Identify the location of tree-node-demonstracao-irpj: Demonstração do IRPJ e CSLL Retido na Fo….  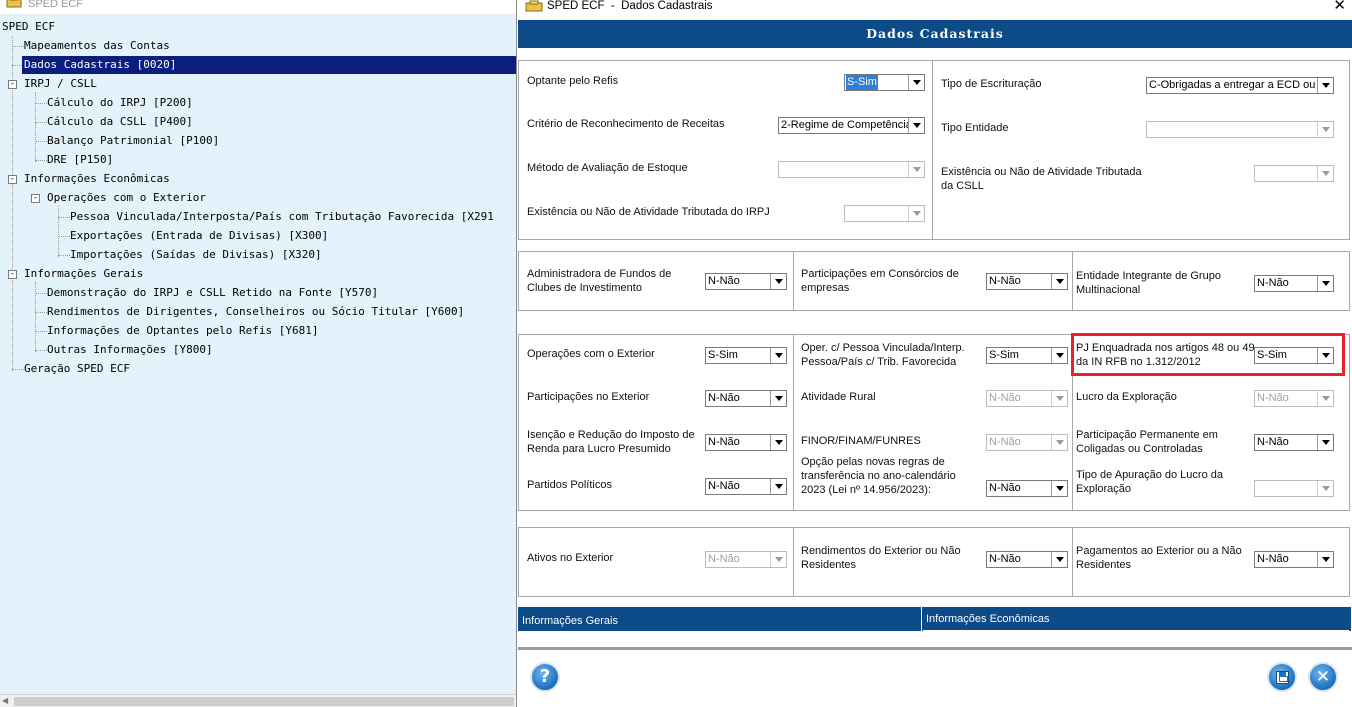
(212, 293).